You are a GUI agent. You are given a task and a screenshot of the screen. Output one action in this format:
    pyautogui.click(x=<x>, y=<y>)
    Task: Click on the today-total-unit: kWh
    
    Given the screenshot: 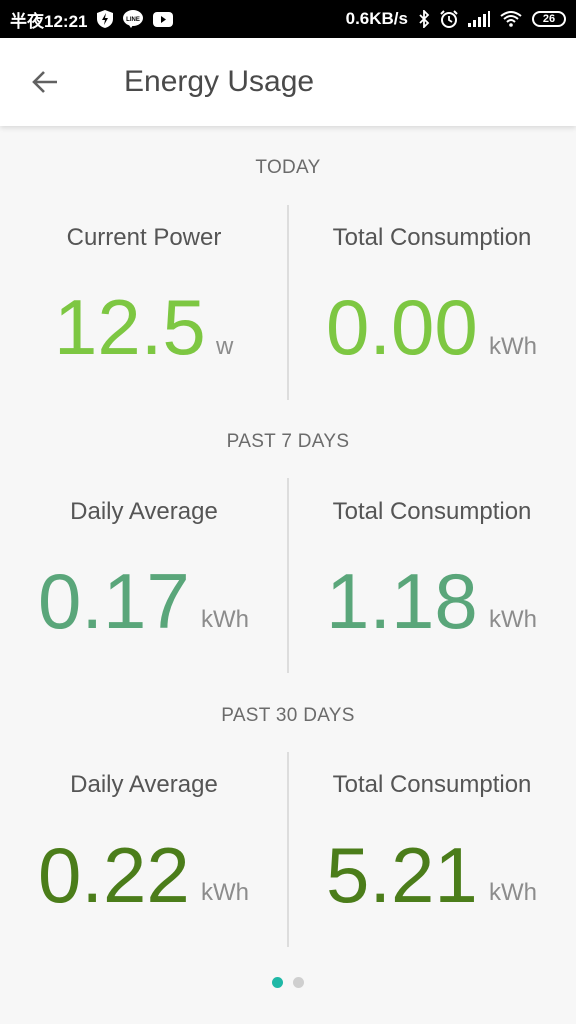 What is the action you would take?
    pyautogui.click(x=513, y=346)
    